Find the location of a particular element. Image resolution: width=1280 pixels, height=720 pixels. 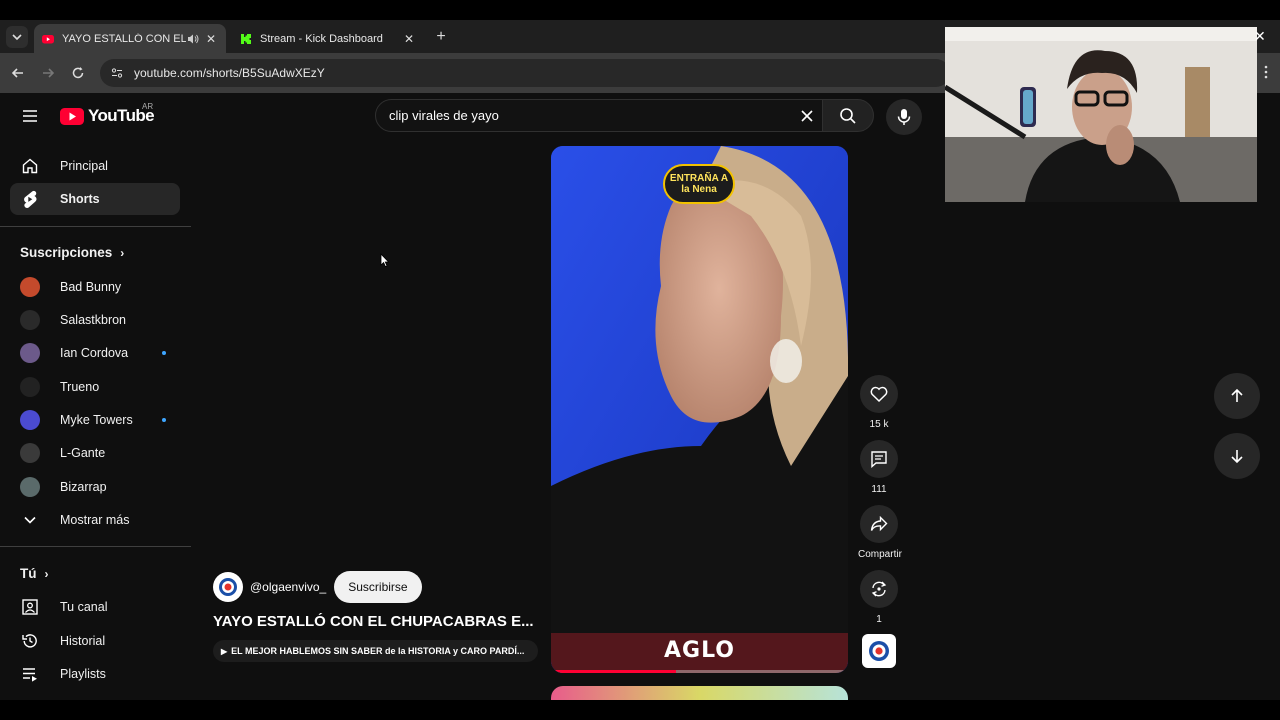

subscriptions-heading: Suscripciones › is located at coordinates (72, 252).